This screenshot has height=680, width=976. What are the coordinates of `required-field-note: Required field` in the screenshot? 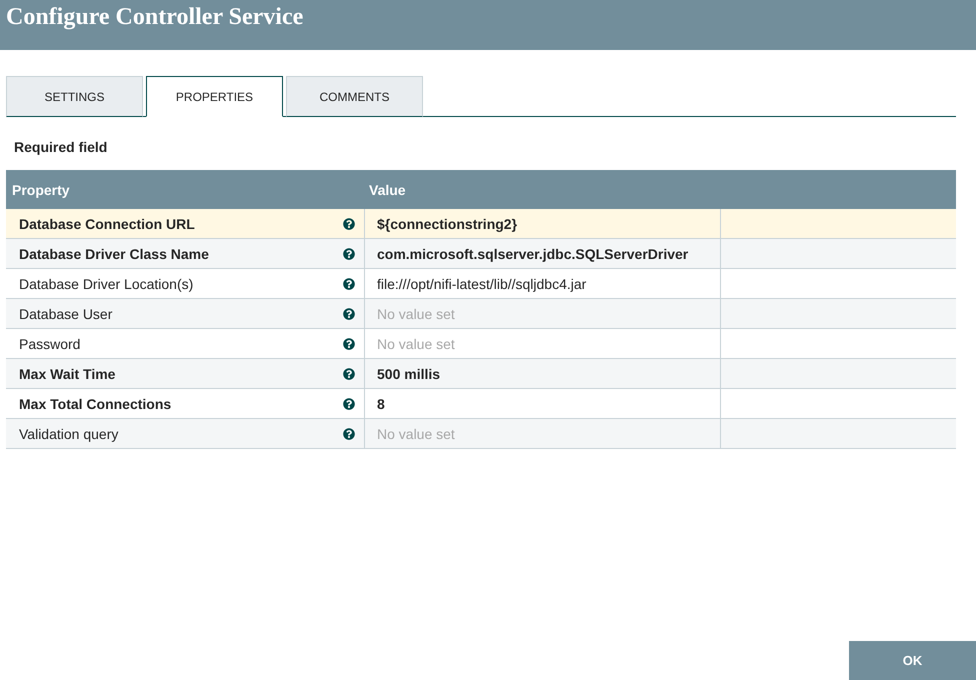 It's located at (61, 147).